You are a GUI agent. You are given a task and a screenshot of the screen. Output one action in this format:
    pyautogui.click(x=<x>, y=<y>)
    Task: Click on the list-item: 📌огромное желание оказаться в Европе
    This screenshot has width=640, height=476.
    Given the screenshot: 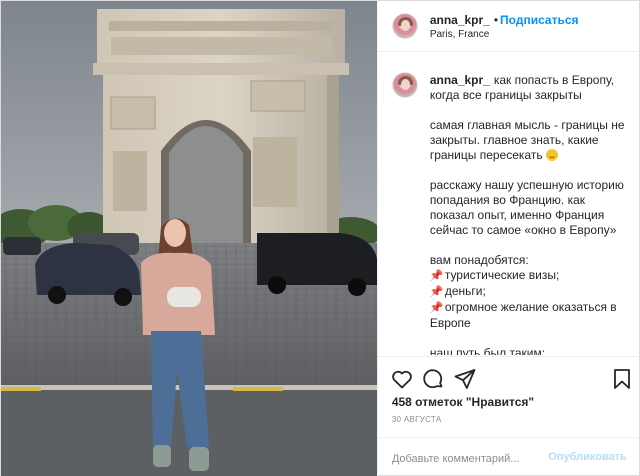 What is the action you would take?
    pyautogui.click(x=523, y=315)
    